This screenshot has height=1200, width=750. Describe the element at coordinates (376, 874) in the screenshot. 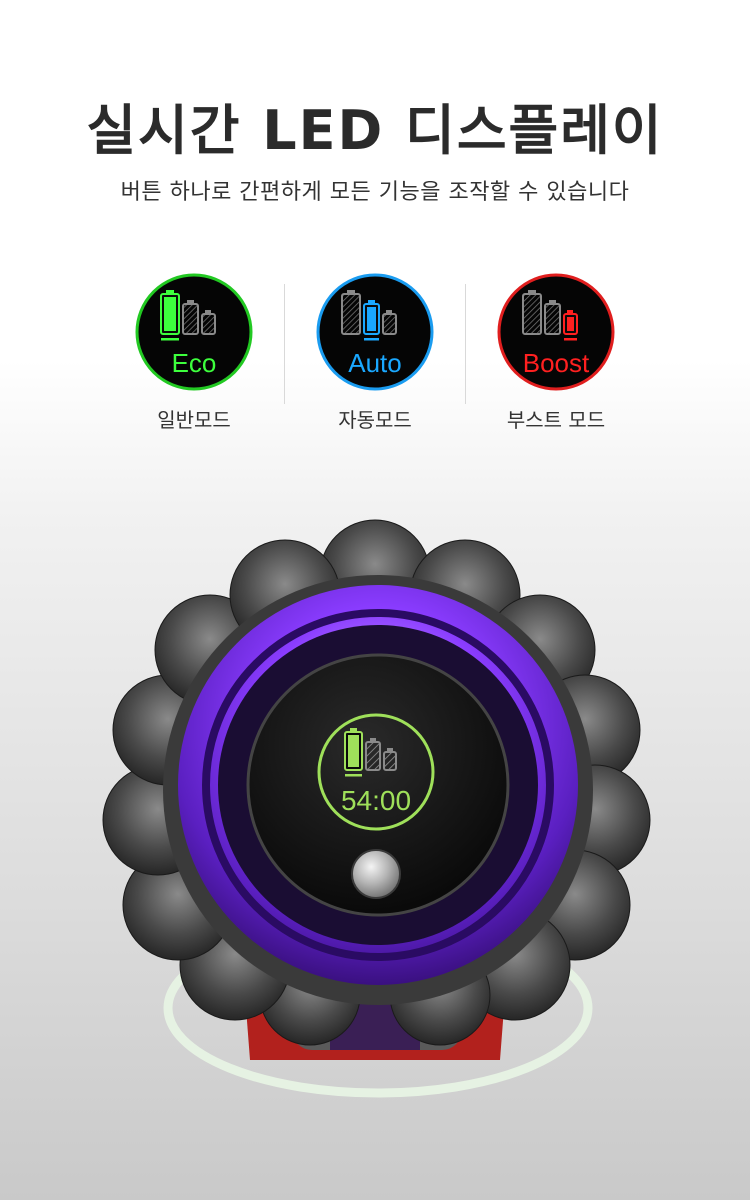

I see `mode-button` at that location.